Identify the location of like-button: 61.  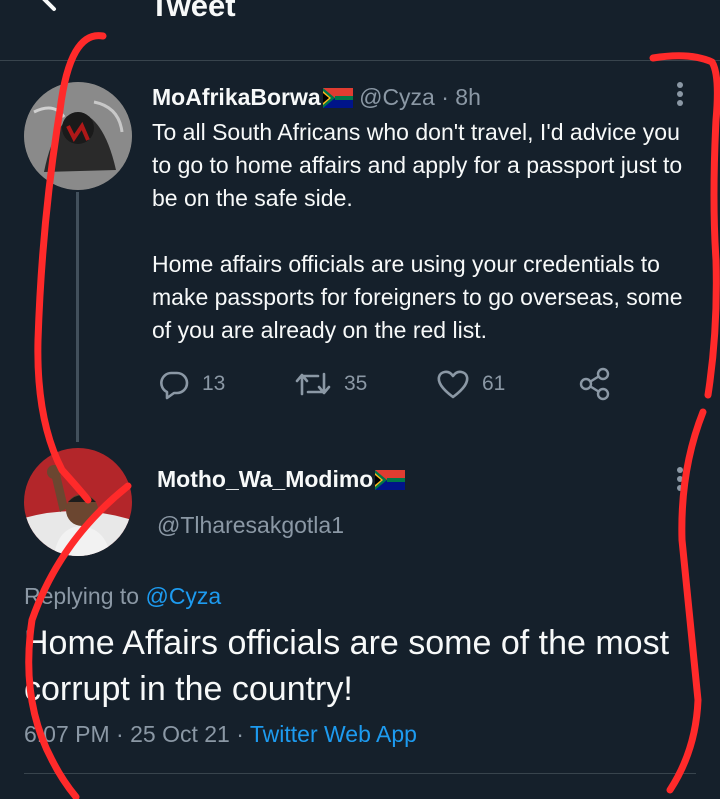
(470, 384).